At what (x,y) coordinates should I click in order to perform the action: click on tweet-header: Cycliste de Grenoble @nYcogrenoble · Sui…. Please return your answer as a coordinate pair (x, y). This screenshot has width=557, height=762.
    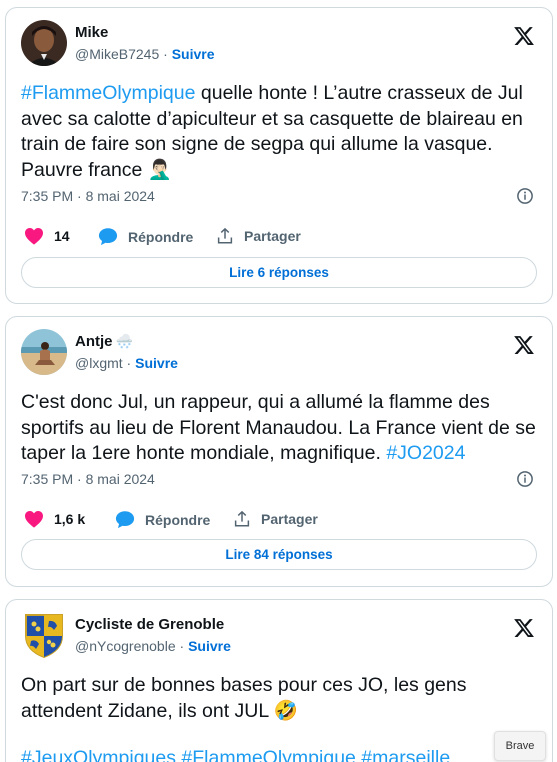
    Looking at the image, I should click on (278, 635).